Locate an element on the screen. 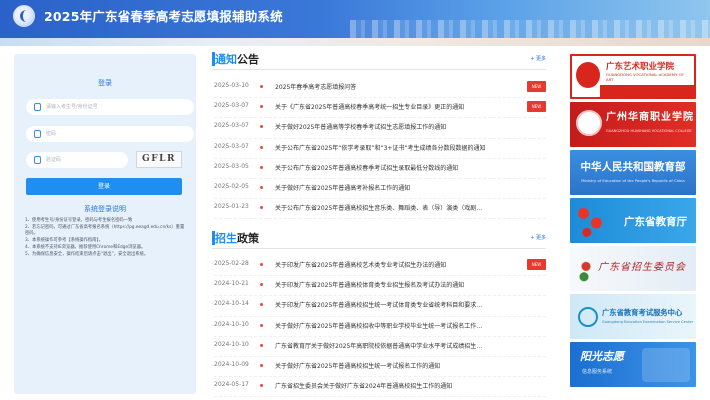  item-date: 2025-03-05 is located at coordinates (231, 166).